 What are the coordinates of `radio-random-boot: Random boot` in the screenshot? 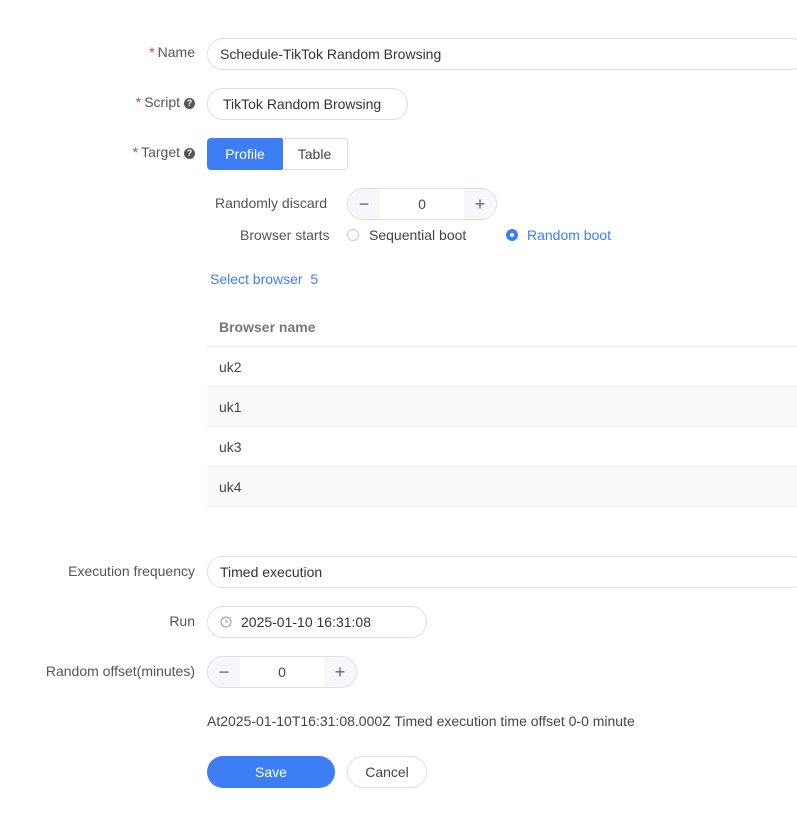 It's located at (558, 235).